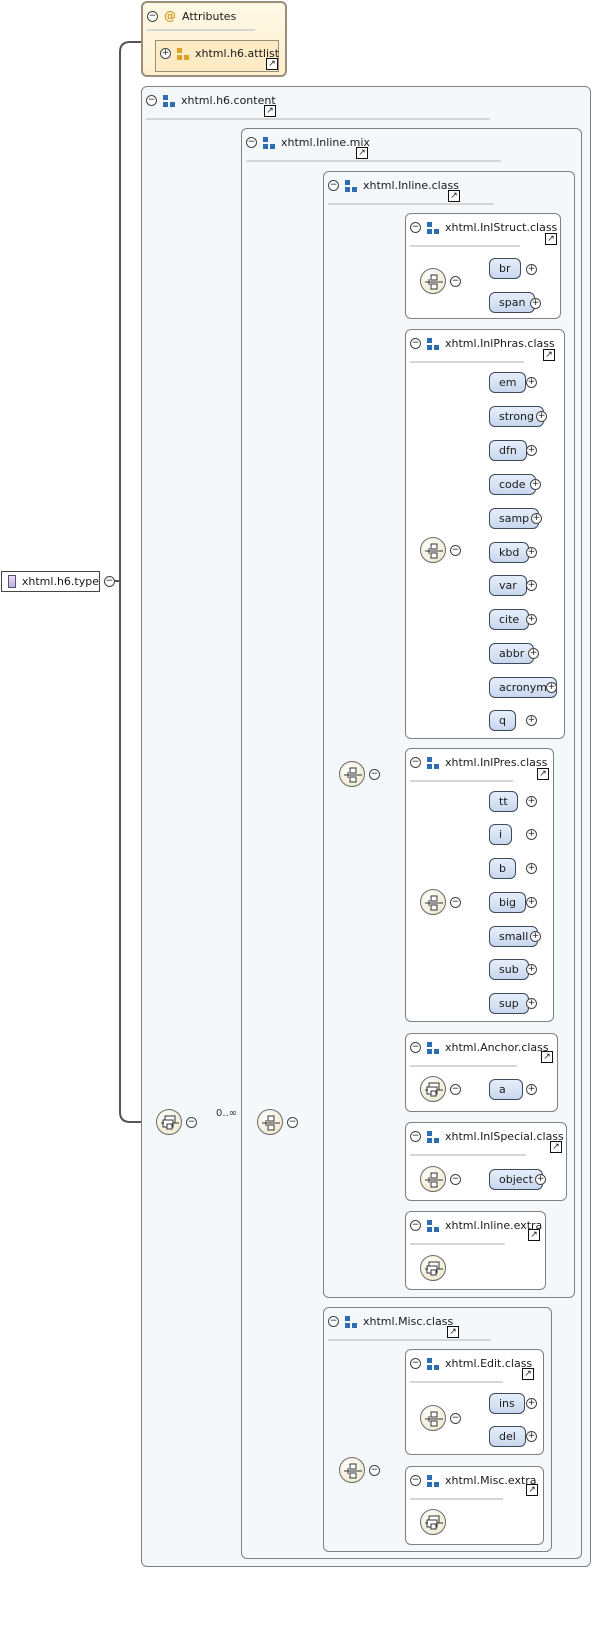  What do you see at coordinates (415, 343) in the screenshot?
I see `inlphras-toggle: −` at bounding box center [415, 343].